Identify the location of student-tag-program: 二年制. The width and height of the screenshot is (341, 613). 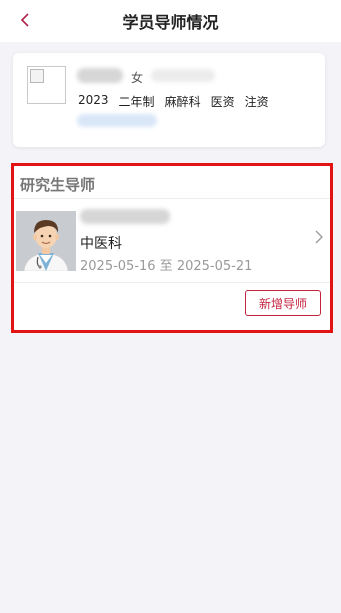
(136, 102).